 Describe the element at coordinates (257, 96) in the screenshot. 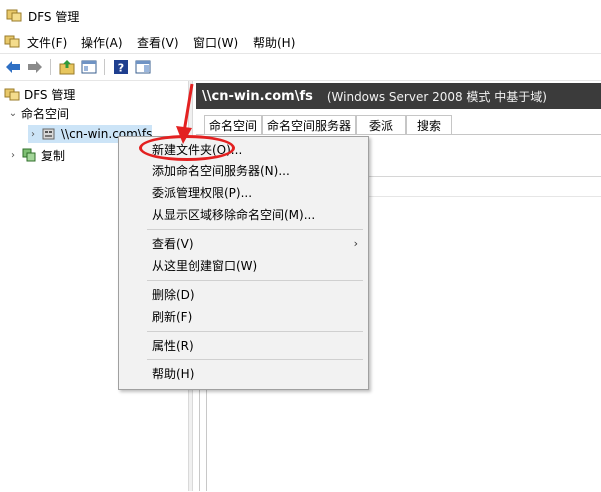

I see `namespace-path: \\cn-win.com\fs` at that location.